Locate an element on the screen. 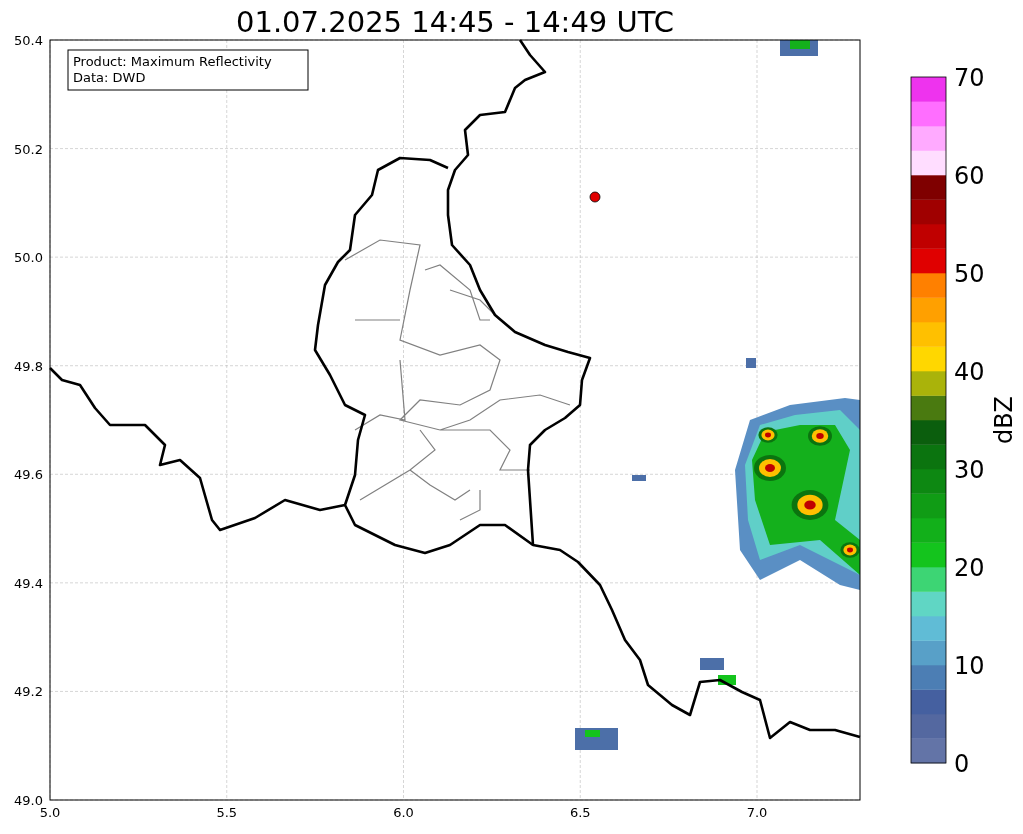  colorbar-tick-label: 40 is located at coordinates (969, 372).